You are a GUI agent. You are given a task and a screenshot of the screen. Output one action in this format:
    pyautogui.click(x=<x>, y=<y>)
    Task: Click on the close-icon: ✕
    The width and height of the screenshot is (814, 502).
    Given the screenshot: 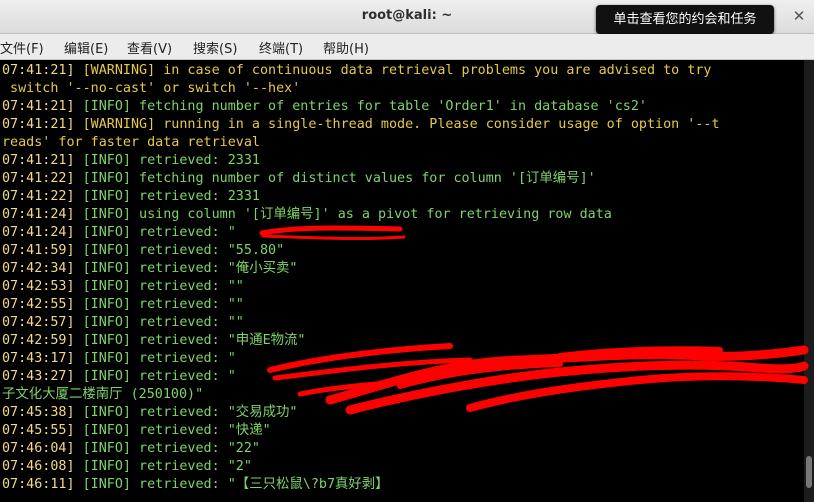 What is the action you would take?
    pyautogui.click(x=799, y=16)
    